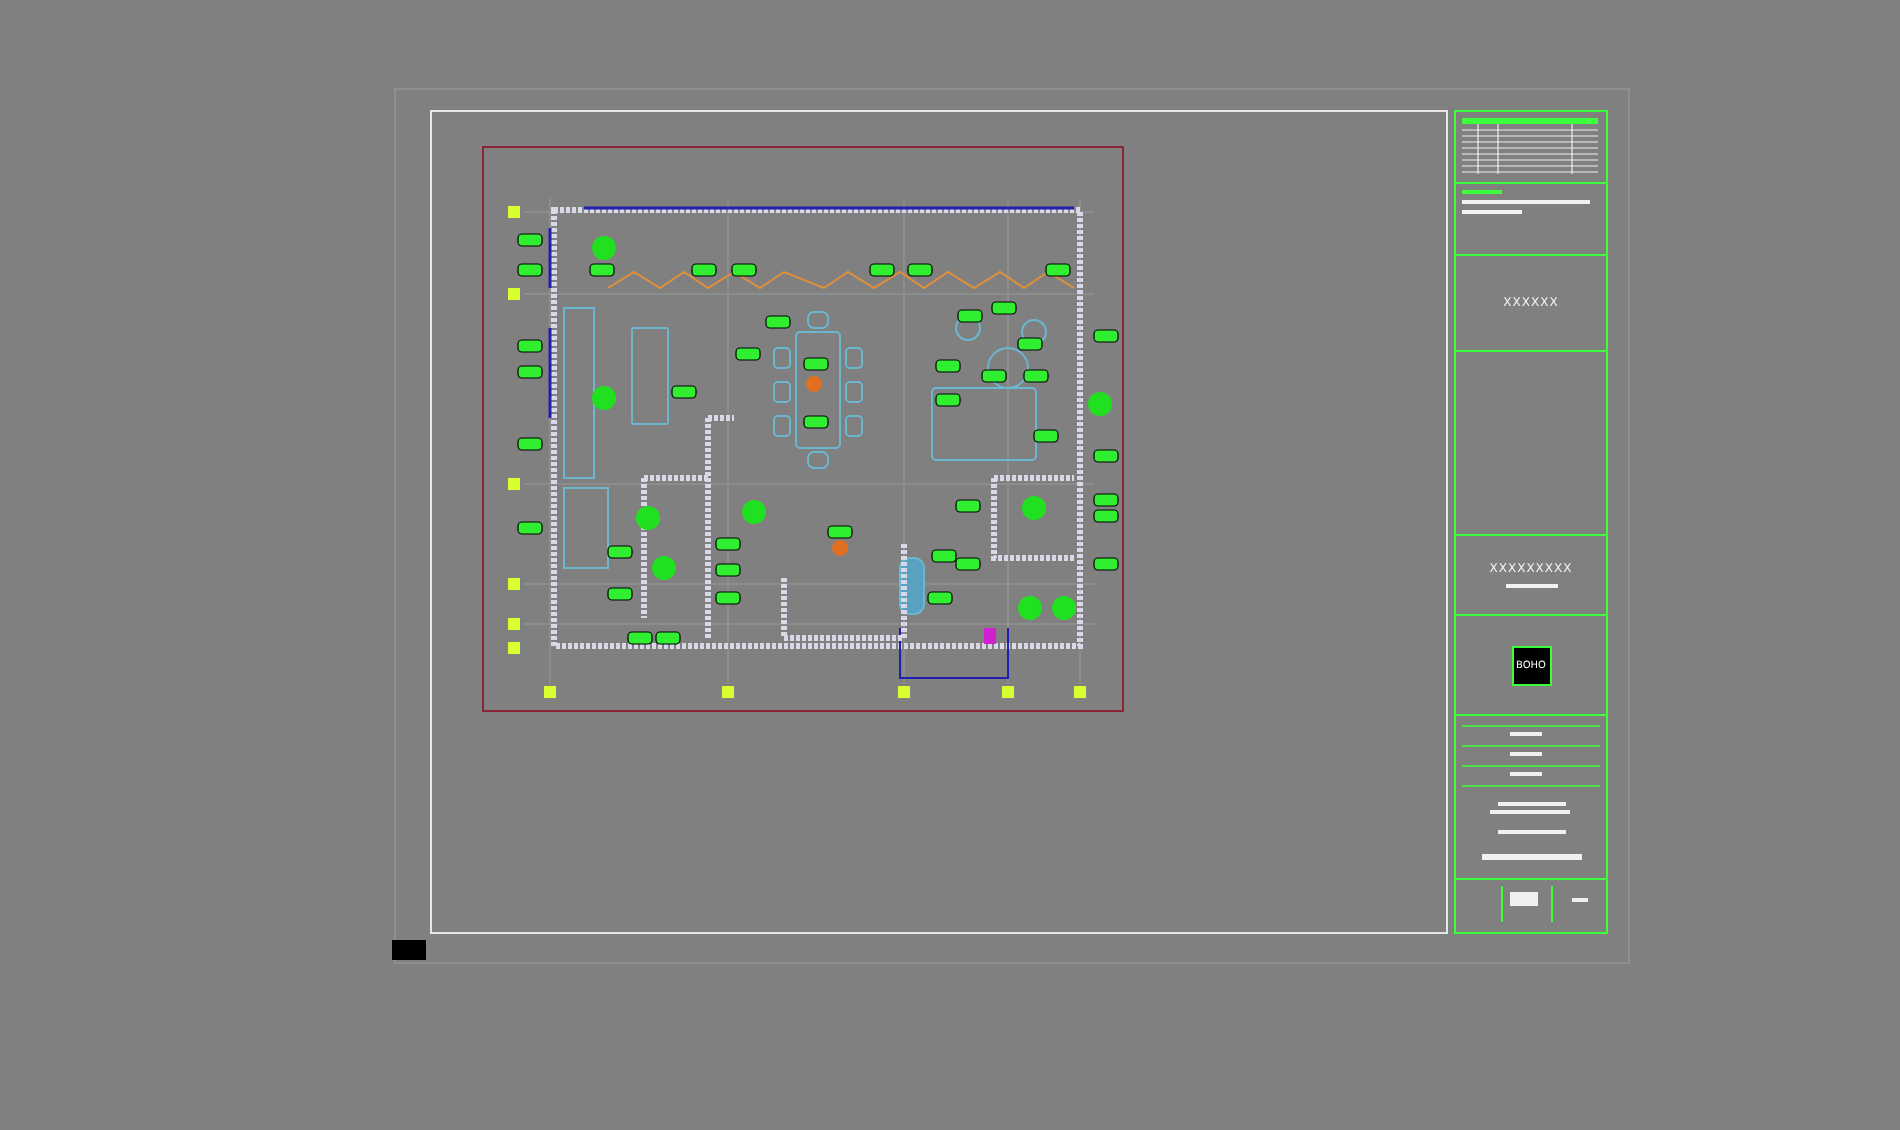 The height and width of the screenshot is (1130, 1900). I want to click on underline-drawing, so click(1531, 586).